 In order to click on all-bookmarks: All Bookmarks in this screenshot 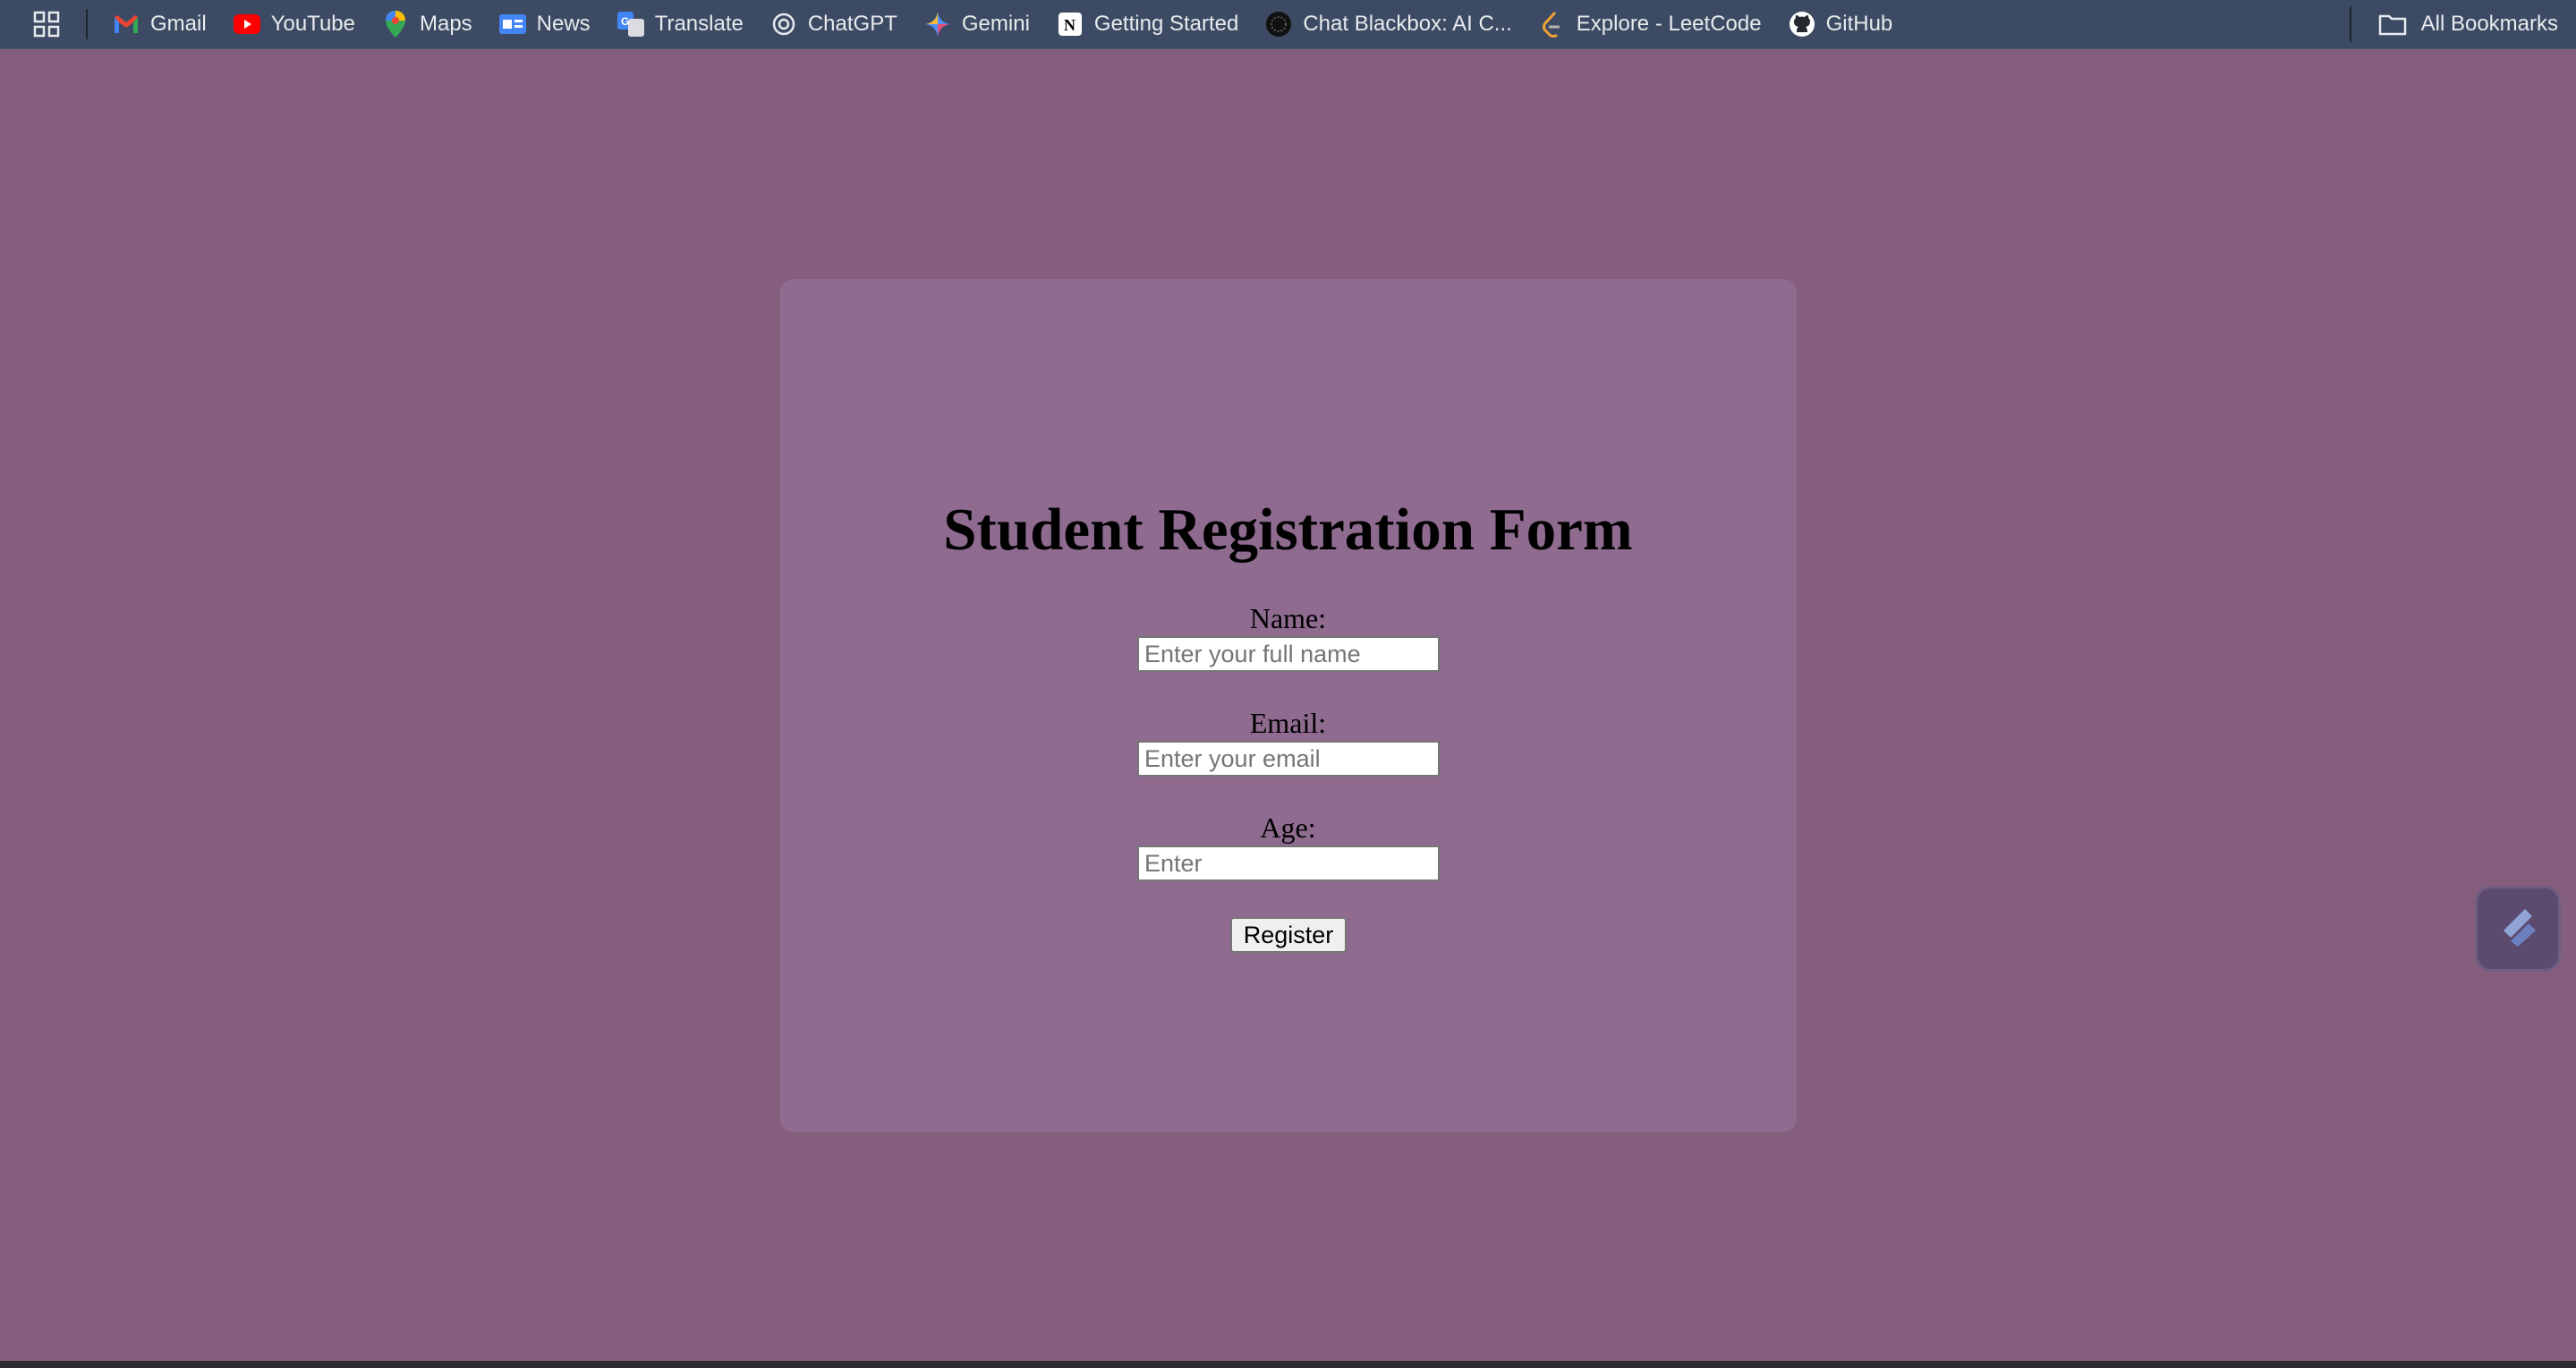, I will do `click(2453, 24)`.